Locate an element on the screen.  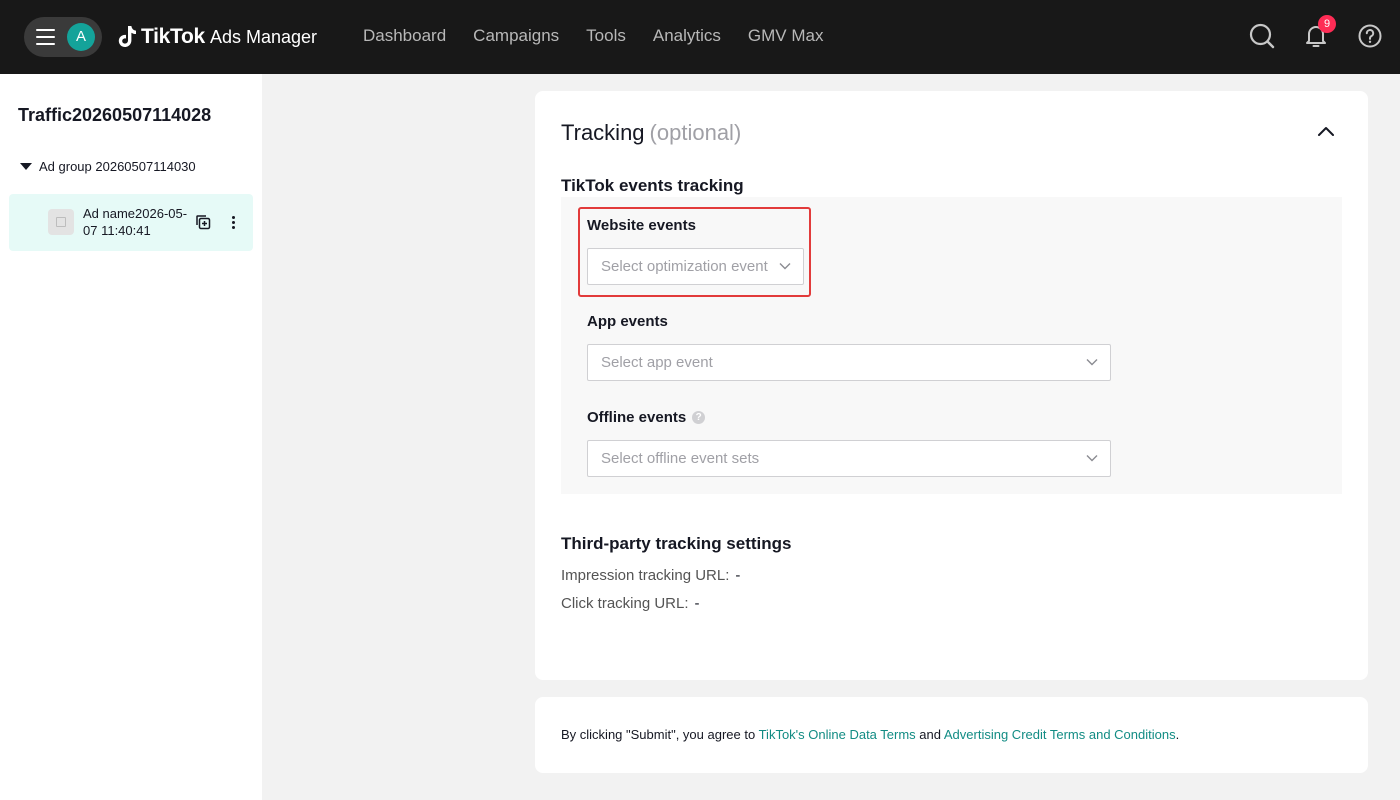
impression-tracking-label: Impression tracking URL: is located at coordinates (645, 575).